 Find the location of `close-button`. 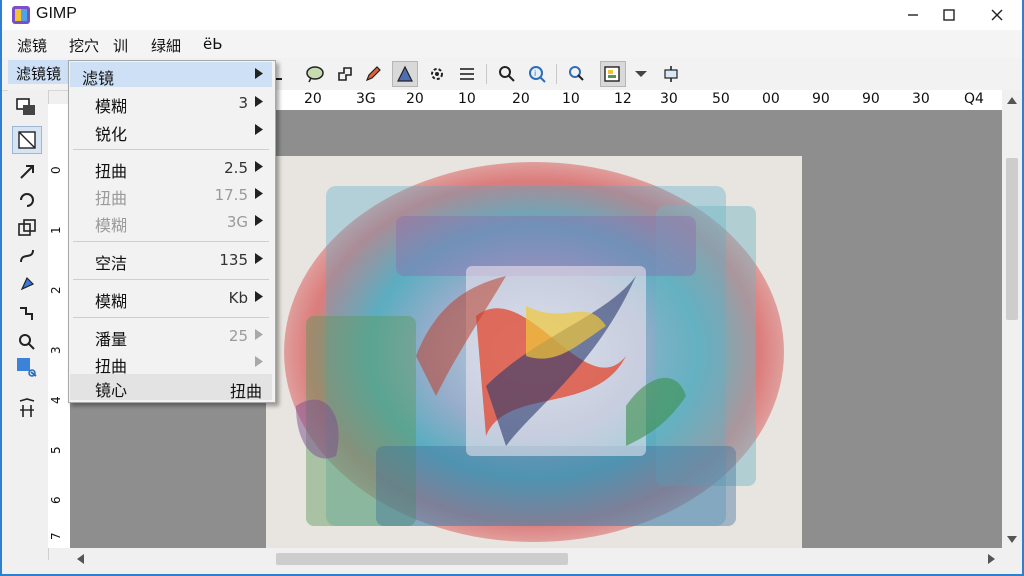

close-button is located at coordinates (997, 15).